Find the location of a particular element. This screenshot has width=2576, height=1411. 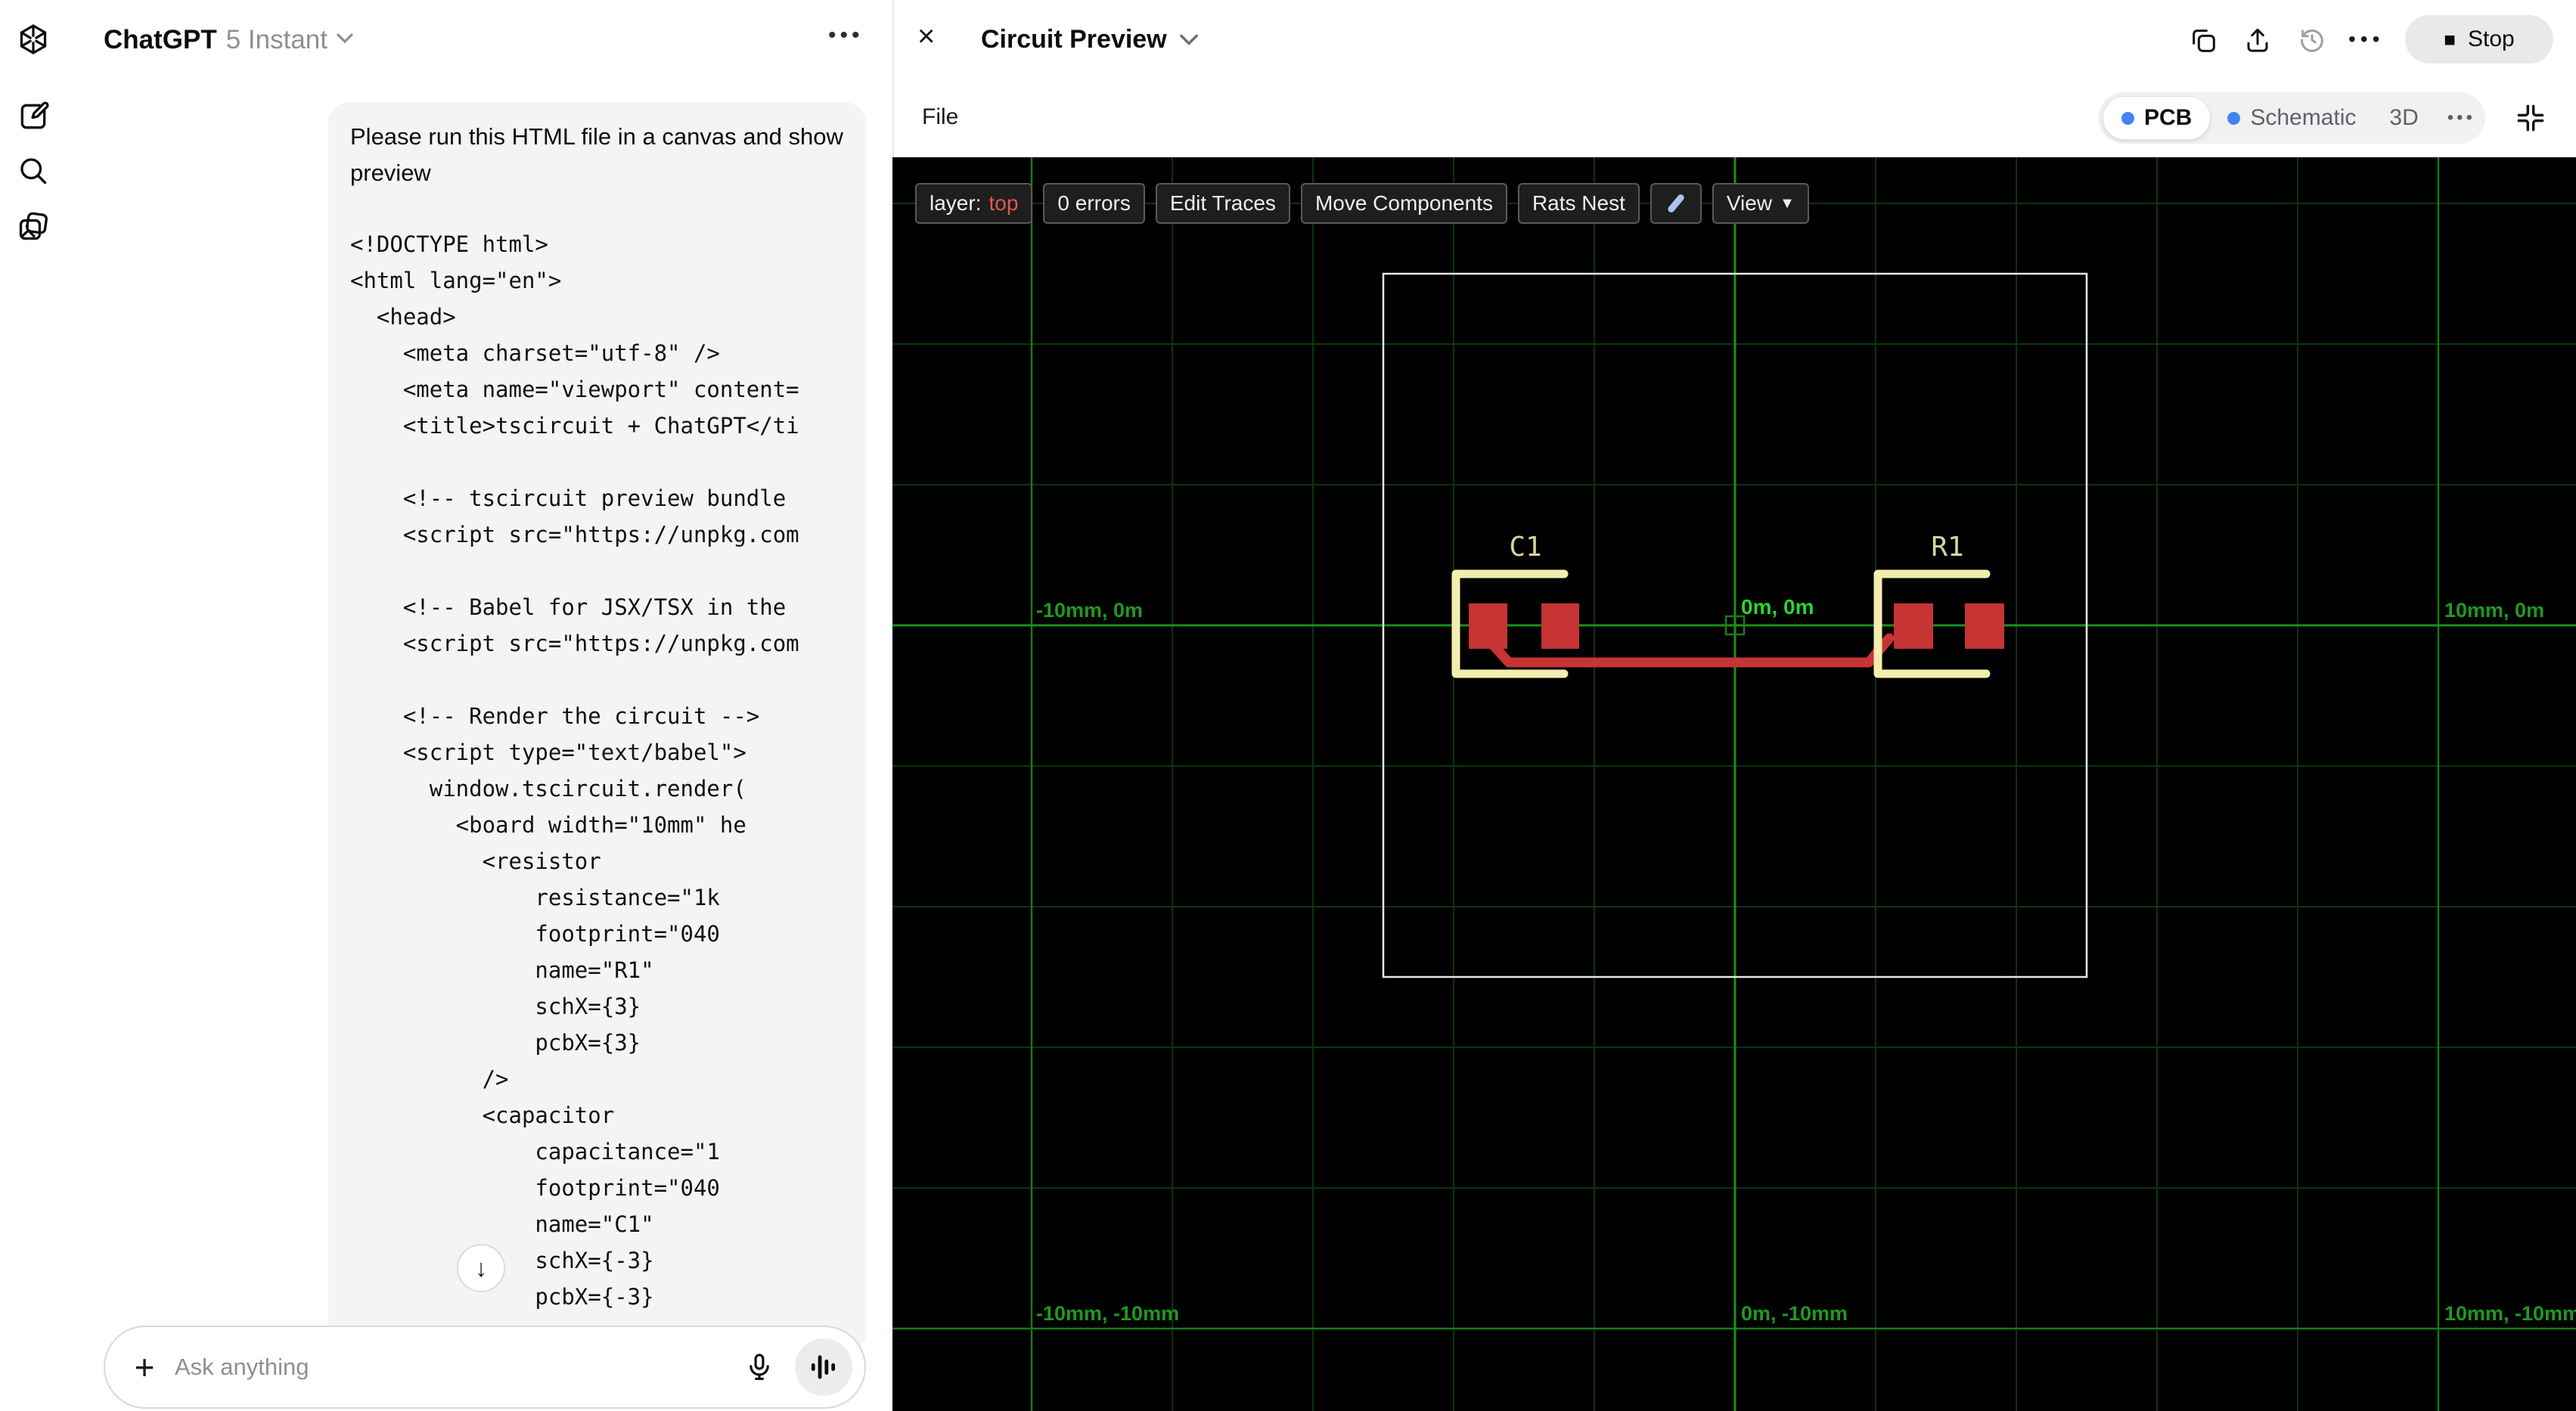

close-panel-button: × is located at coordinates (926, 37).